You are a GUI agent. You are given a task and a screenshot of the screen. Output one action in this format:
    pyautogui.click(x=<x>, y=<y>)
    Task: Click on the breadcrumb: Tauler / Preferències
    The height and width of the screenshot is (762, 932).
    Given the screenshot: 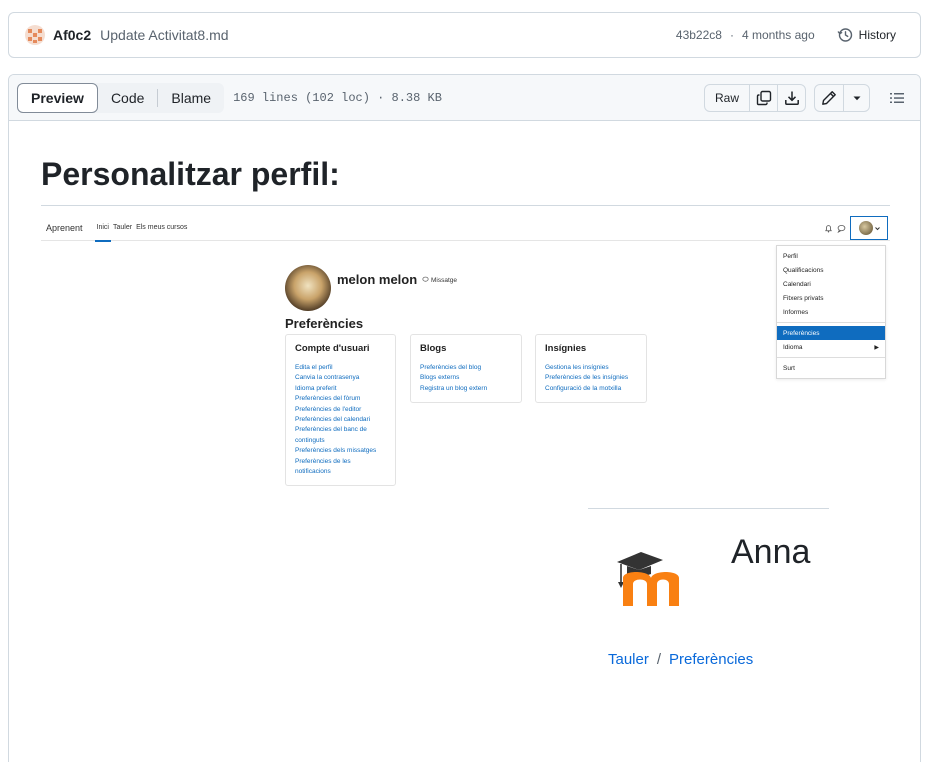 What is the action you would take?
    pyautogui.click(x=680, y=659)
    